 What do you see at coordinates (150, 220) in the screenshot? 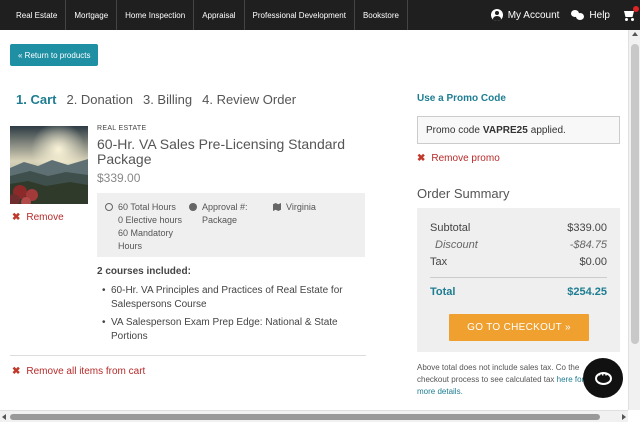
I see `elective-hours: 0 Elective hours` at bounding box center [150, 220].